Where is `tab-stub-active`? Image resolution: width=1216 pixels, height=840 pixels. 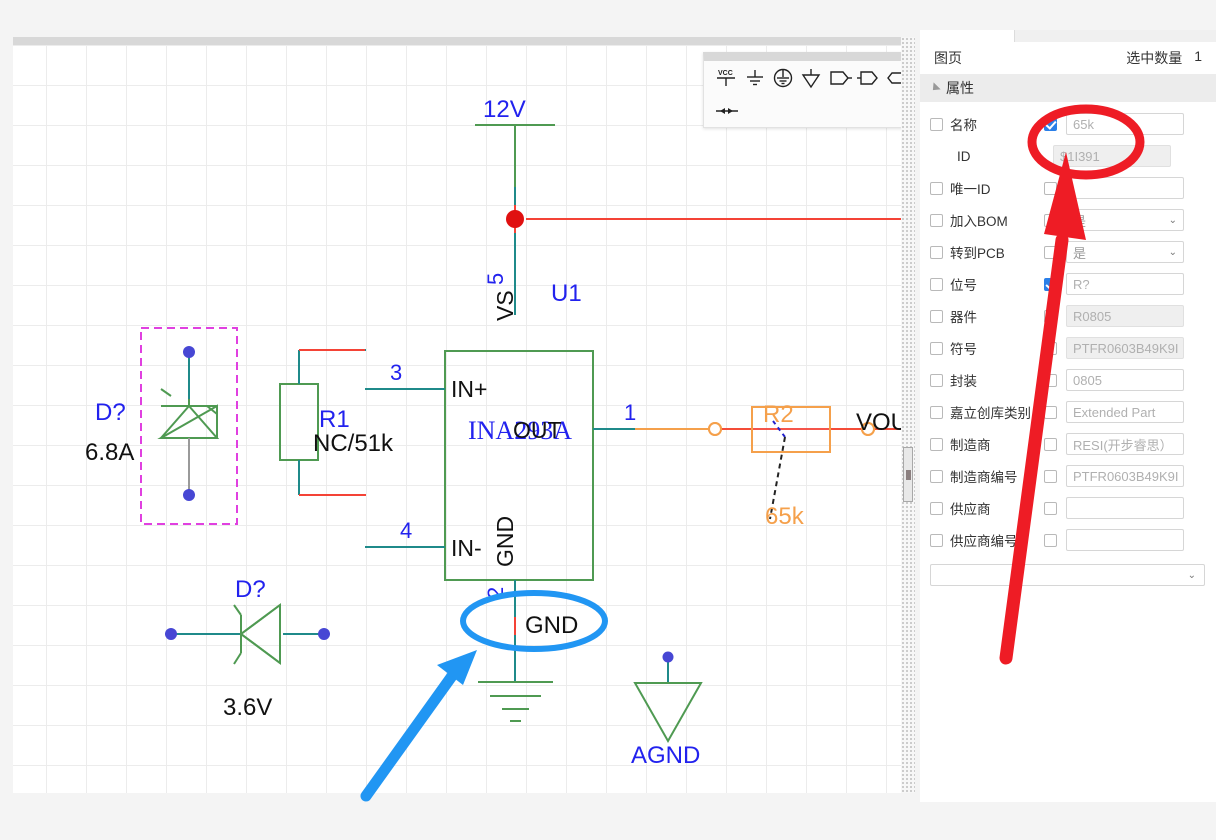 tab-stub-active is located at coordinates (967, 36).